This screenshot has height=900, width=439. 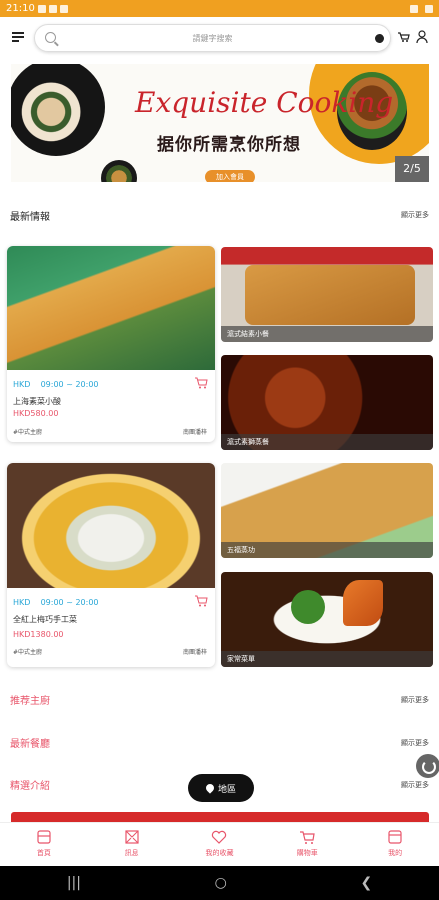 I want to click on tile-label: 家常菜單, so click(x=327, y=659).